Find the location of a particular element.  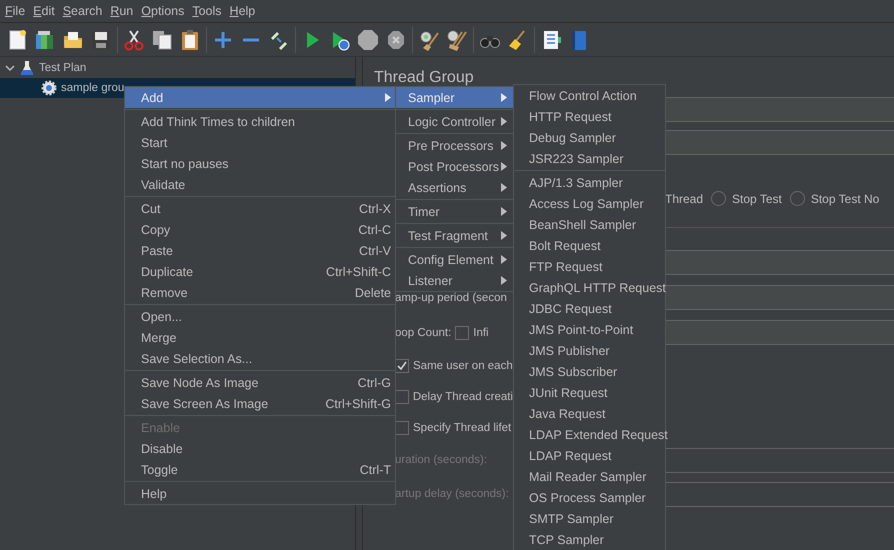

menu-item: Save Node As Image Ctrl-G is located at coordinates (260, 382).